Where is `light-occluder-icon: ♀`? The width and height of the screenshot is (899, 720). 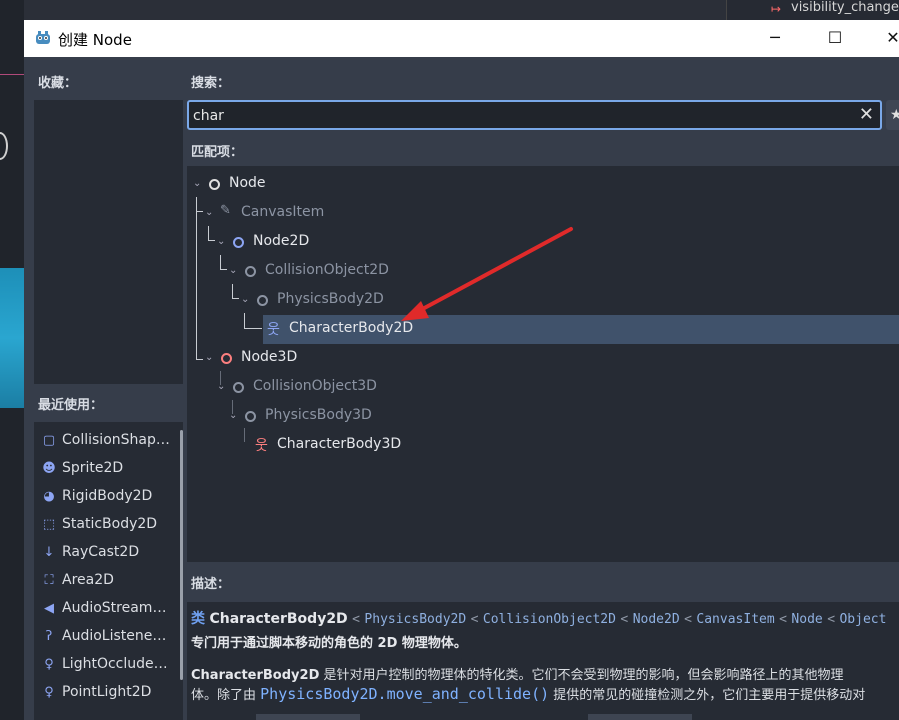
light-occluder-icon: ♀ is located at coordinates (49, 664).